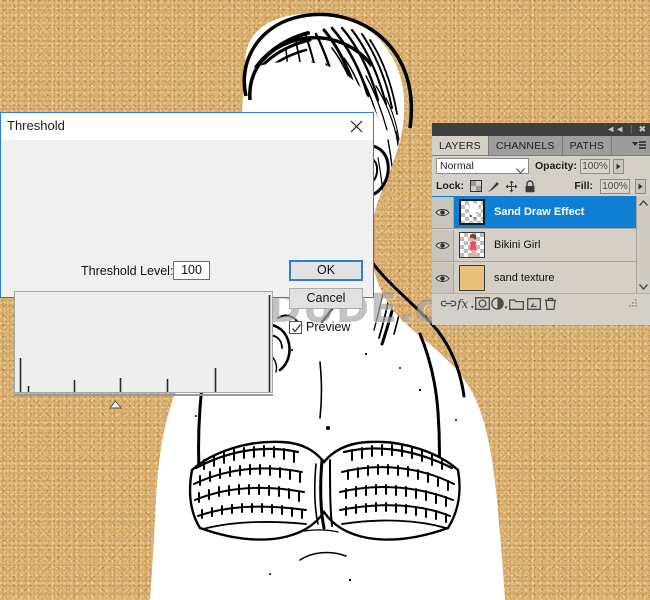 The image size is (650, 600). Describe the element at coordinates (356, 126) in the screenshot. I see `close-icon` at that location.